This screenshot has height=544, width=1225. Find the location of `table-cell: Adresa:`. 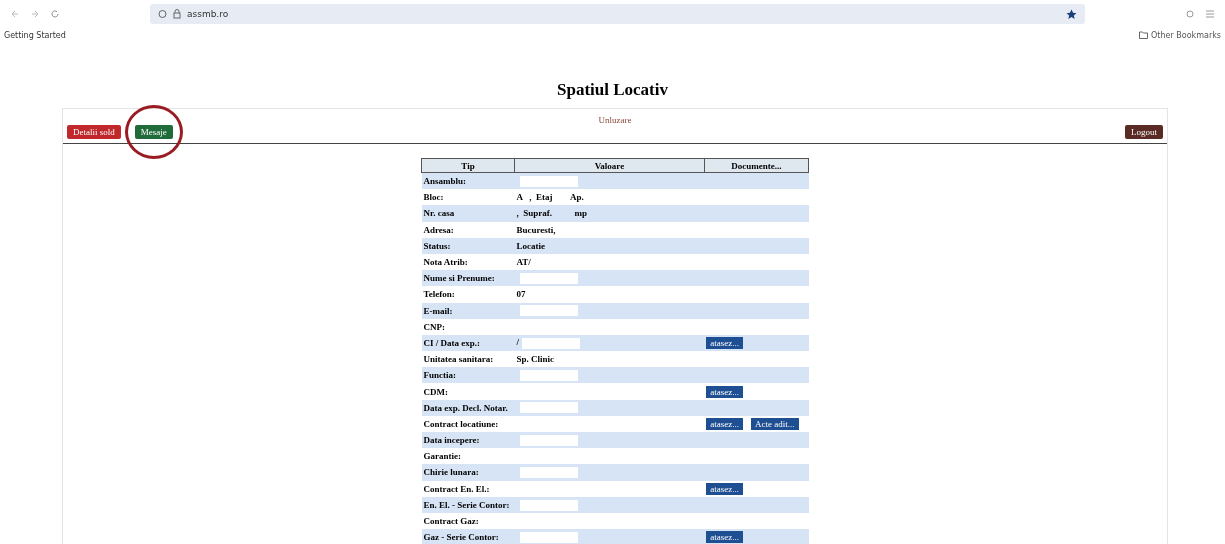

table-cell: Adresa: is located at coordinates (468, 229).